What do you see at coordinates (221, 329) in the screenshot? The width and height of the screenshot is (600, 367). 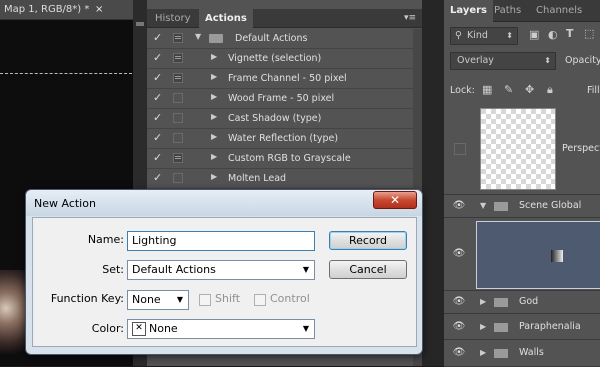 I see `color-select: ✕ None ▼` at bounding box center [221, 329].